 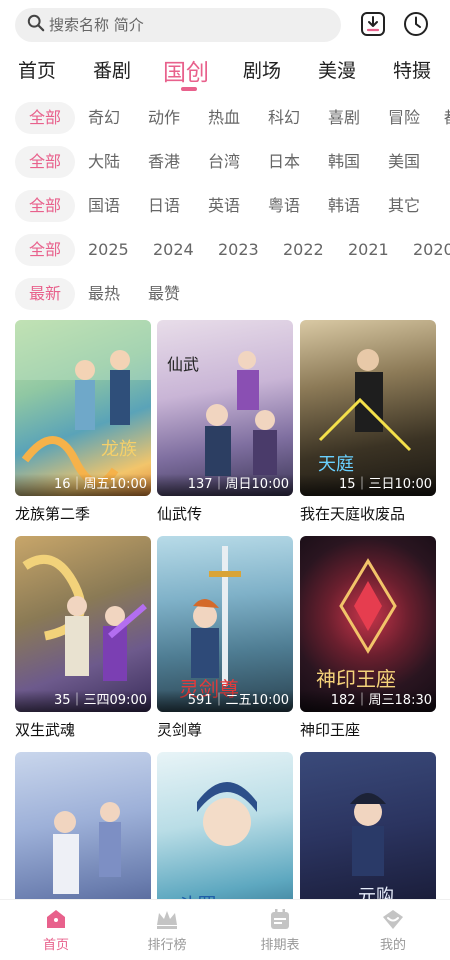 What do you see at coordinates (404, 162) in the screenshot?
I see `region-chip: 美国` at bounding box center [404, 162].